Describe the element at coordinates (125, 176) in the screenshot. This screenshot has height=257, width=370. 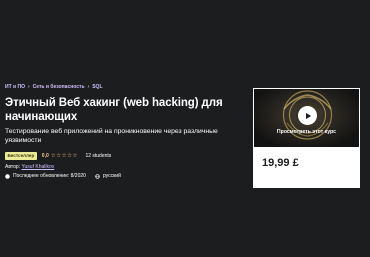
I see `course-meta: Последнее обновление: 8/2020 русский` at that location.